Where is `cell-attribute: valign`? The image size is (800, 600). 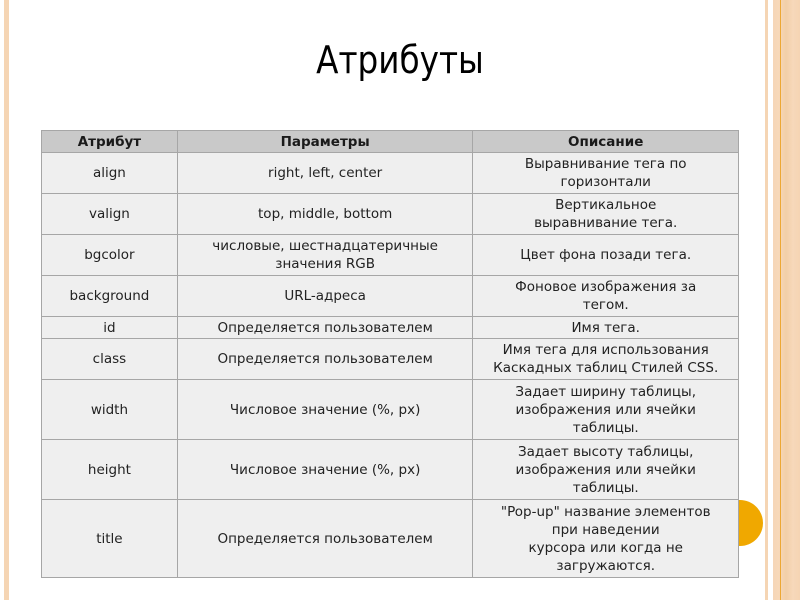 cell-attribute: valign is located at coordinates (109, 214).